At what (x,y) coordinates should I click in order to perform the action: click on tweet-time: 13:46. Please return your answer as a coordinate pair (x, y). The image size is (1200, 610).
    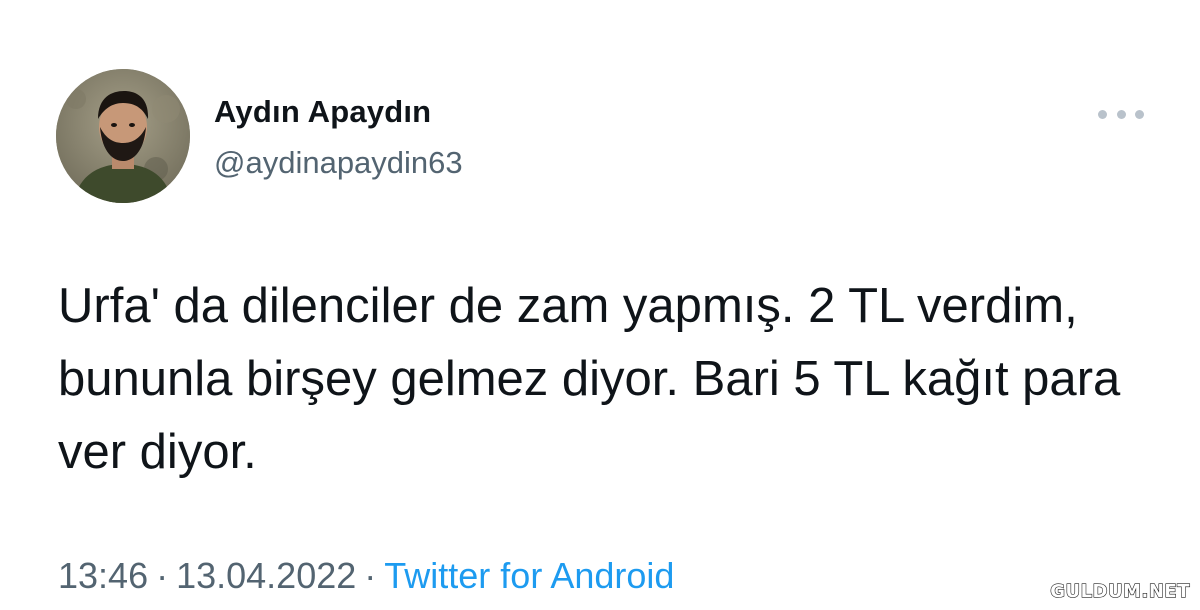
    Looking at the image, I should click on (103, 575).